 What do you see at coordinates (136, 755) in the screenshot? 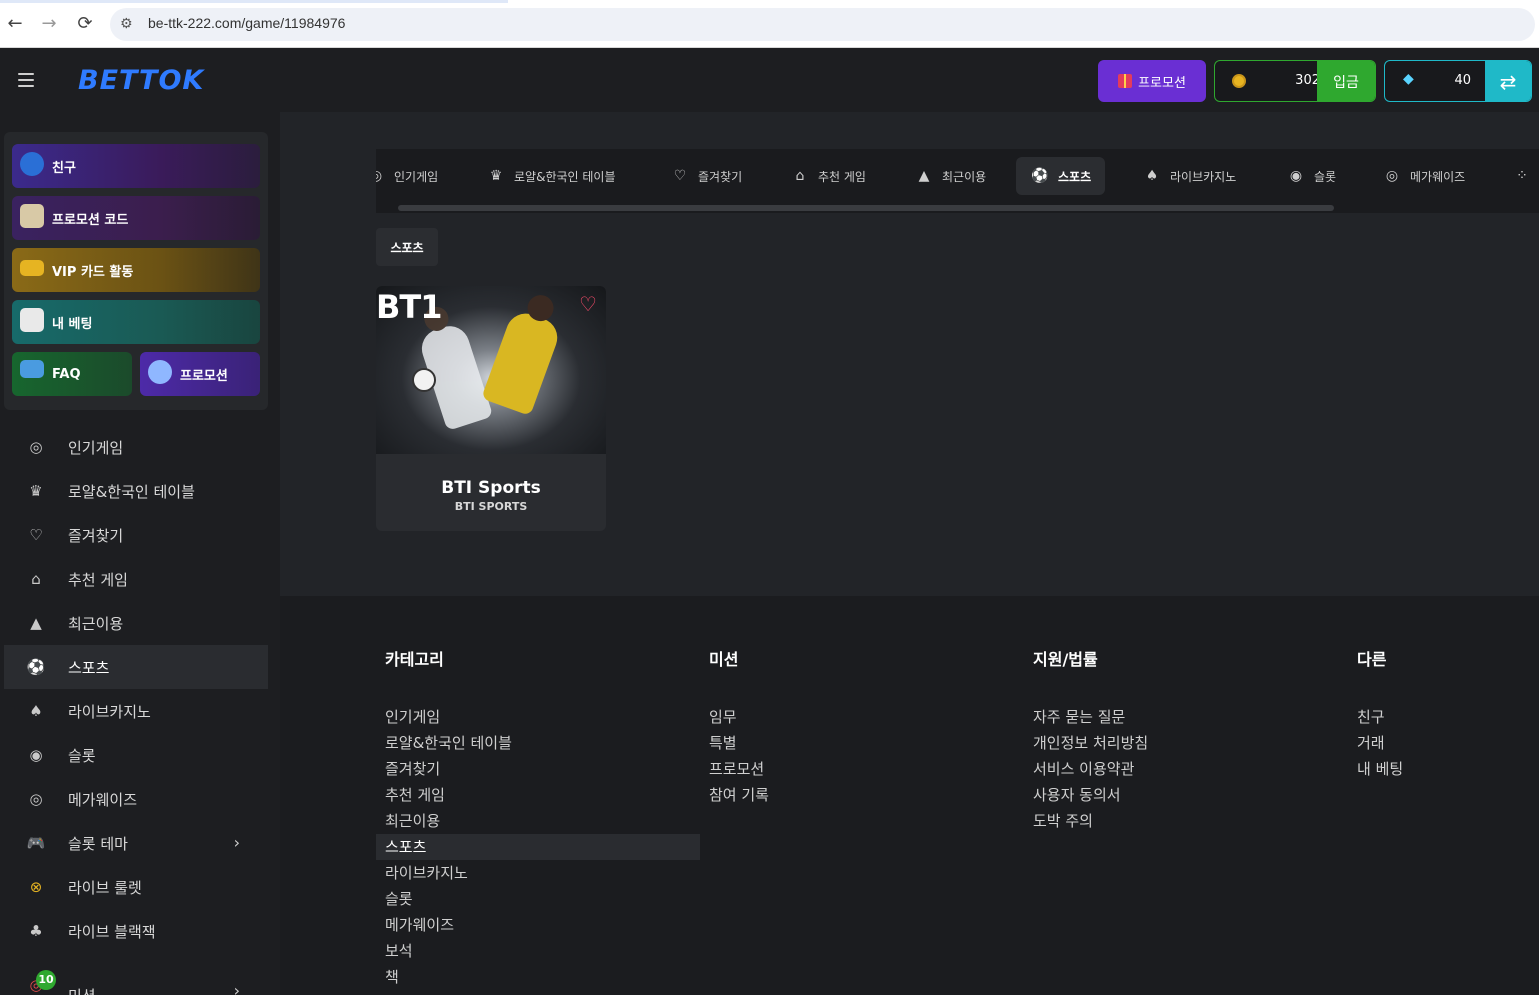
I see `sidebar-item-slots: ◉ 슬롯` at bounding box center [136, 755].